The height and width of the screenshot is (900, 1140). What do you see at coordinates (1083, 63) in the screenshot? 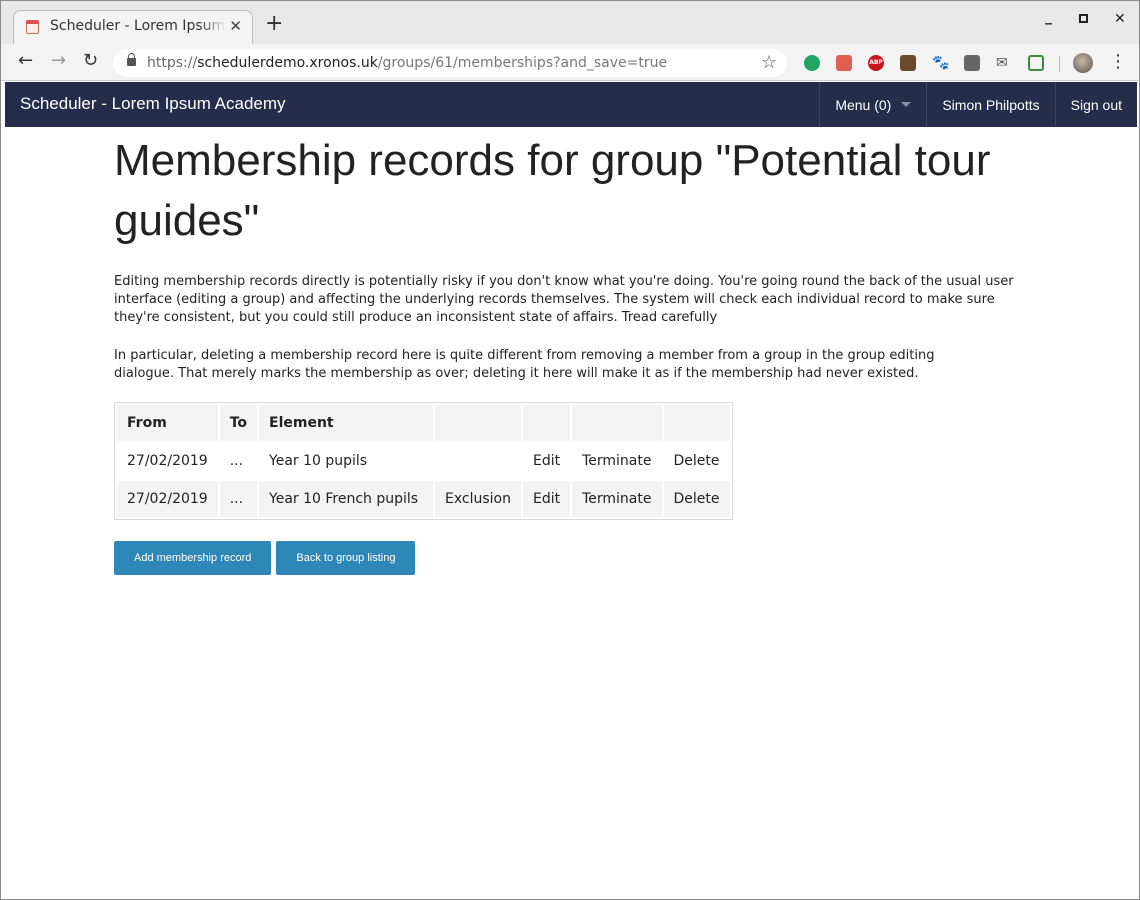
I see `profile-avatar` at bounding box center [1083, 63].